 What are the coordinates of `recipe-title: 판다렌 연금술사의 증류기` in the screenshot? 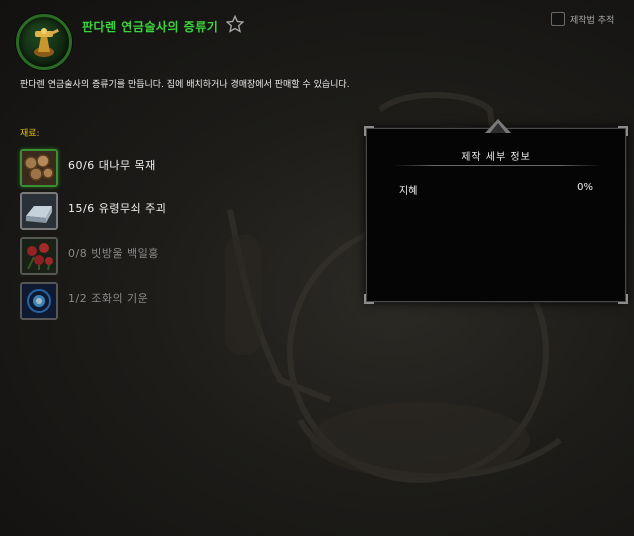 It's located at (150, 27).